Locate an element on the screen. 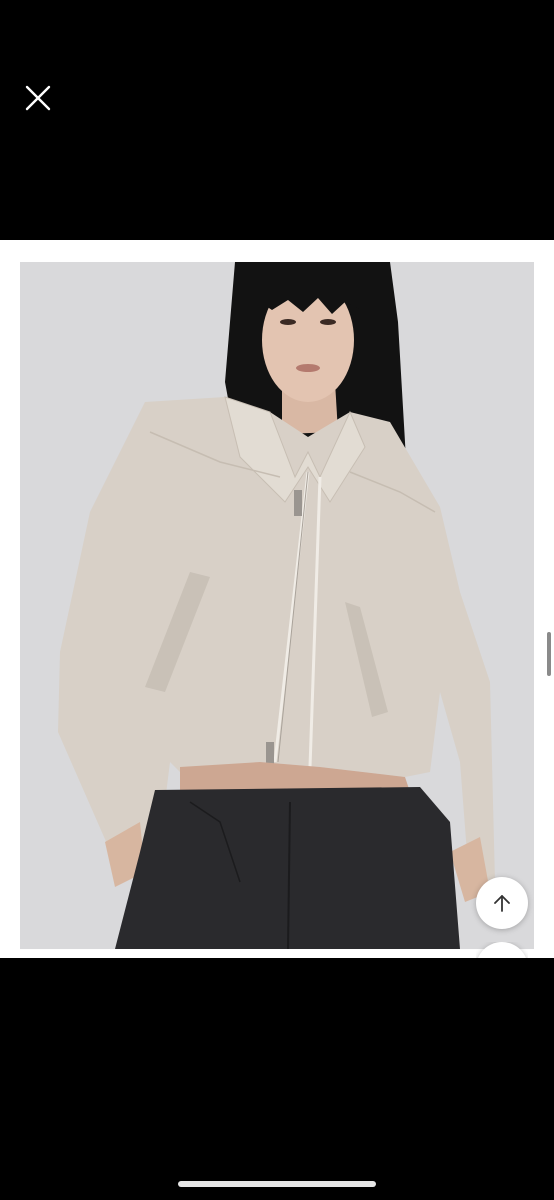  scroll-to-top-button is located at coordinates (502, 903).